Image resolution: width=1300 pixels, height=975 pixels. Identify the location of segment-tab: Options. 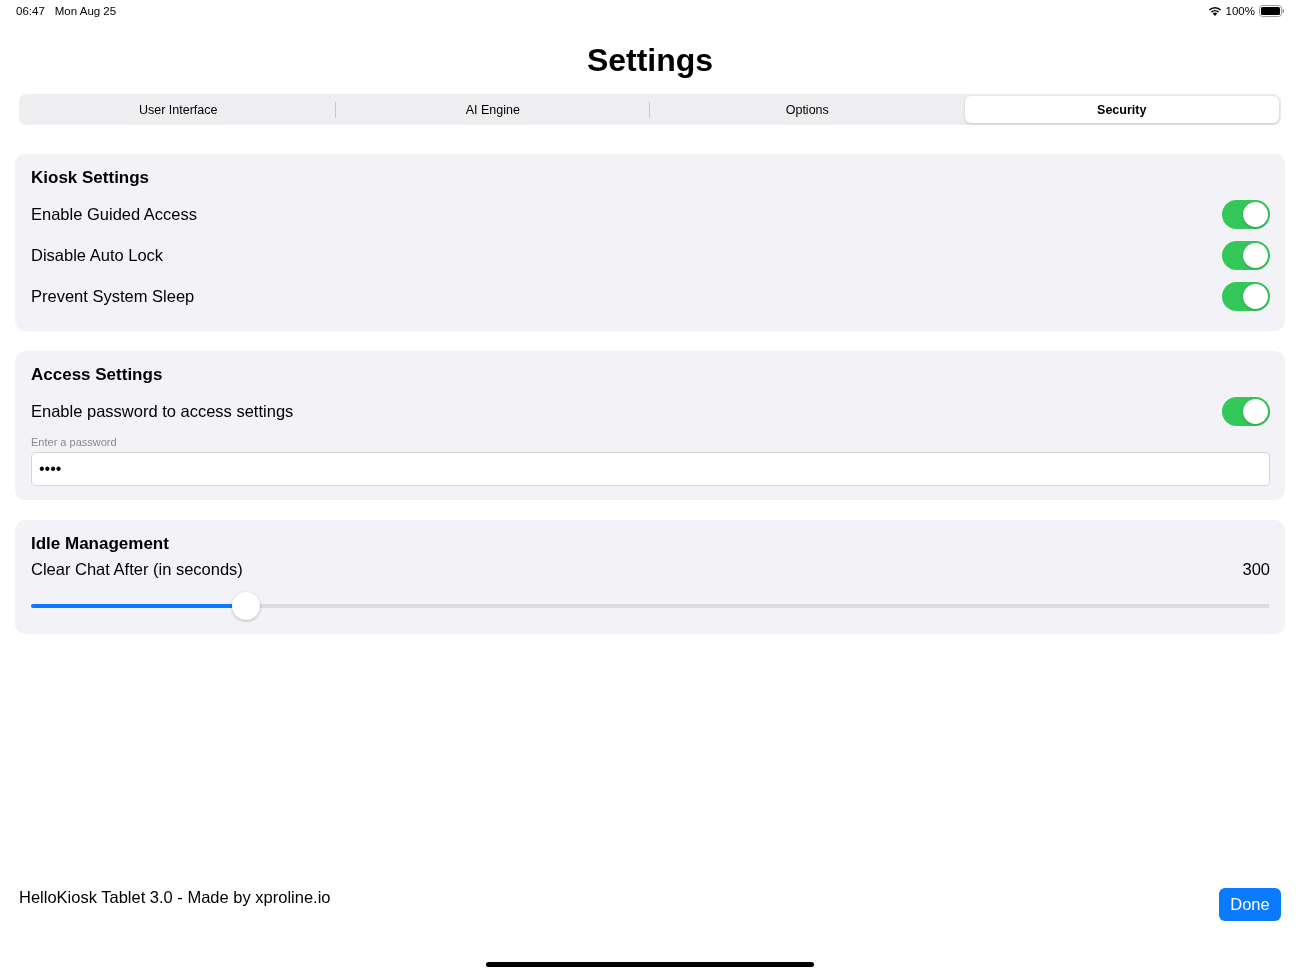
(807, 109).